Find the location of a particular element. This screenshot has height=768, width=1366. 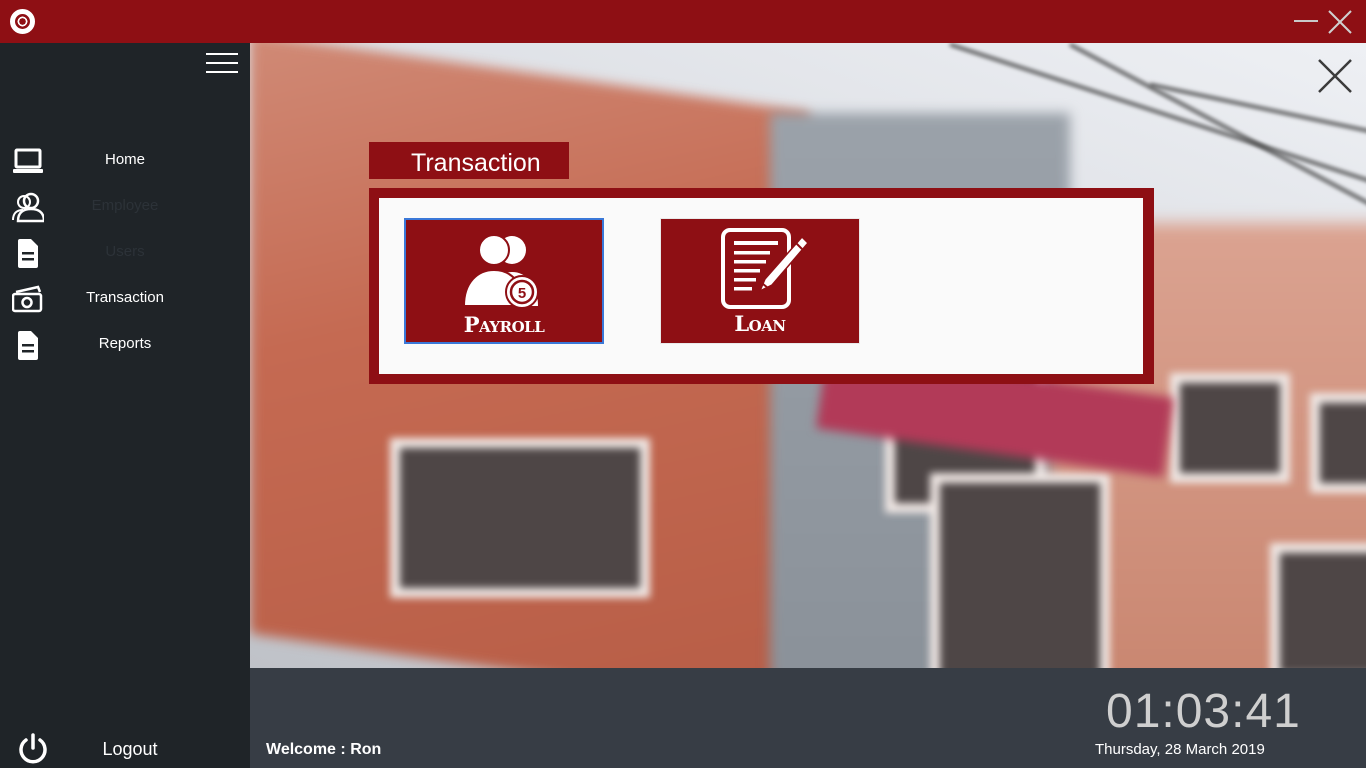

loan-button: Loan is located at coordinates (760, 281).